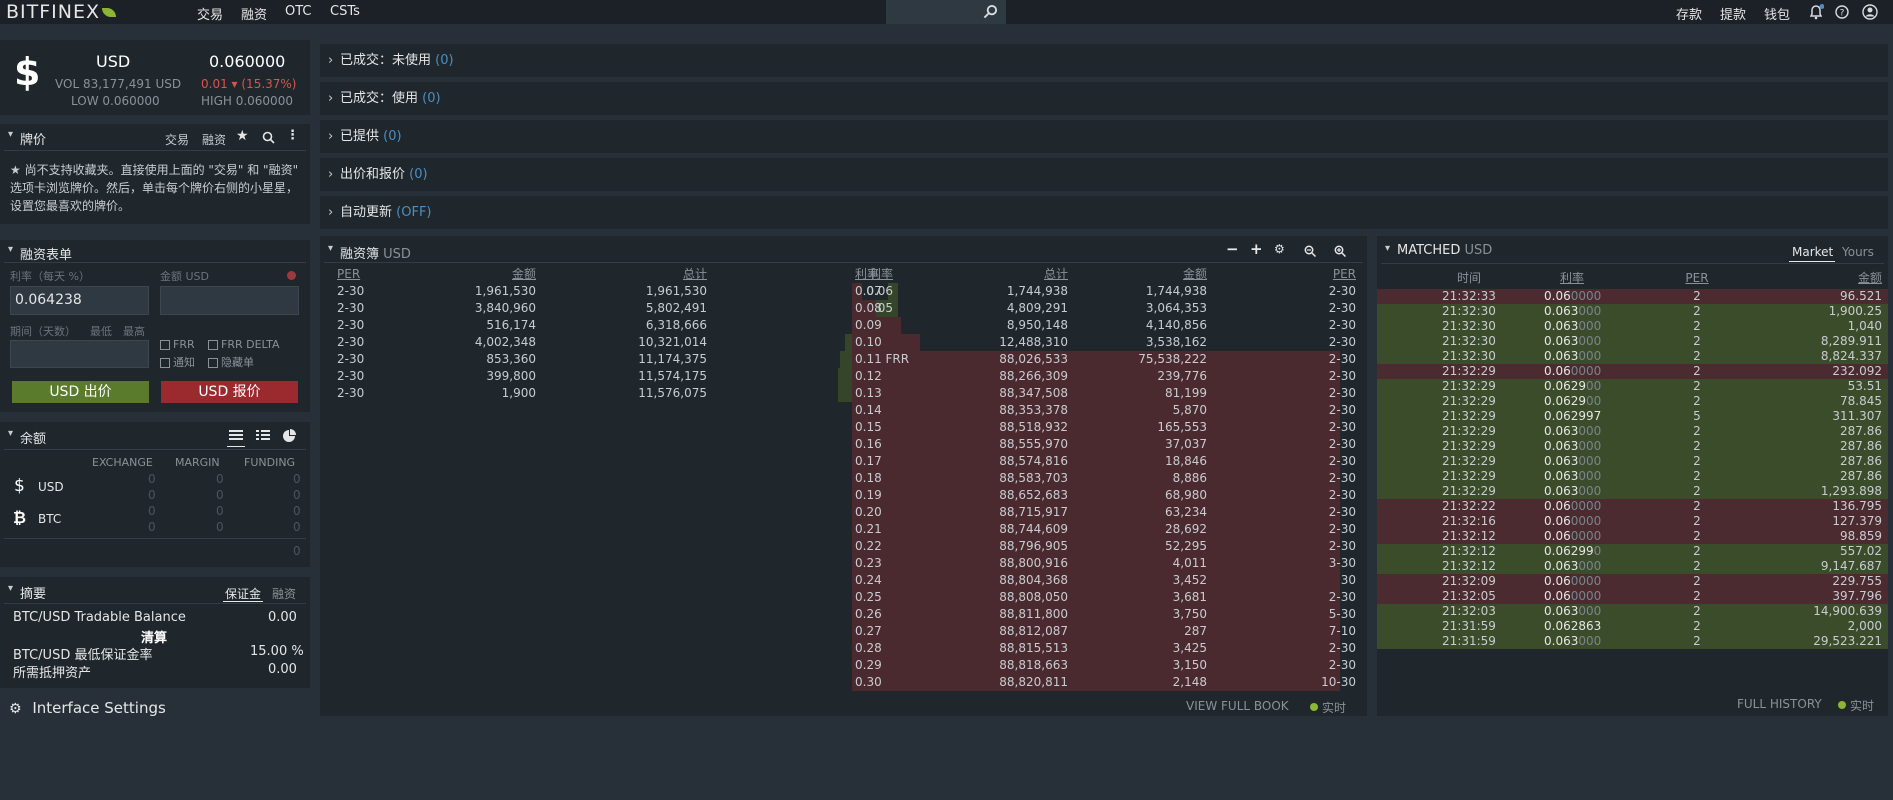  What do you see at coordinates (1689, 13) in the screenshot?
I see `nav-deposit: 存款` at bounding box center [1689, 13].